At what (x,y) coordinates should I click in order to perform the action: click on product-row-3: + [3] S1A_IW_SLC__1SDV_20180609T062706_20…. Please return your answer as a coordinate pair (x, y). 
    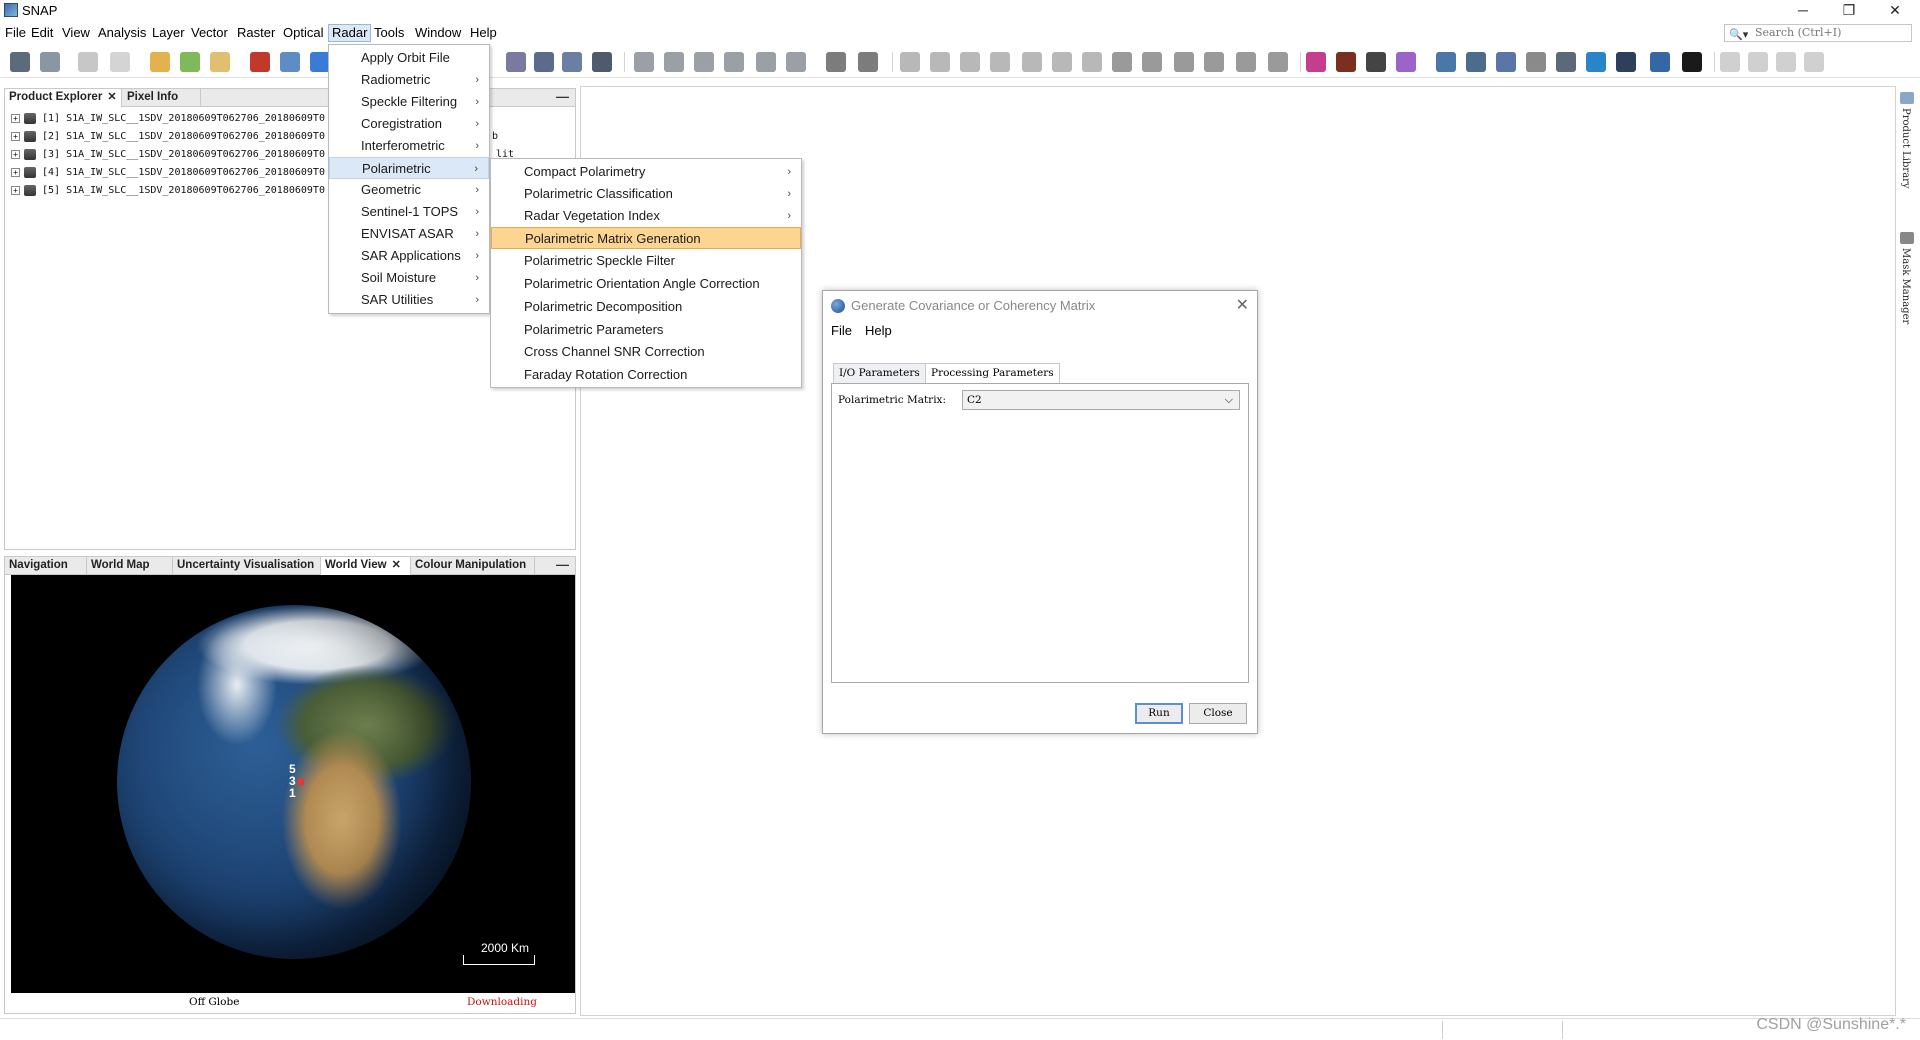
    Looking at the image, I should click on (168, 155).